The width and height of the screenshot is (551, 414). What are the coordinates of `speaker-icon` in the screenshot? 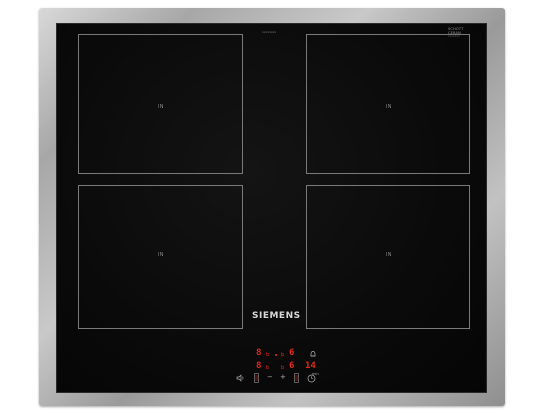 It's located at (241, 378).